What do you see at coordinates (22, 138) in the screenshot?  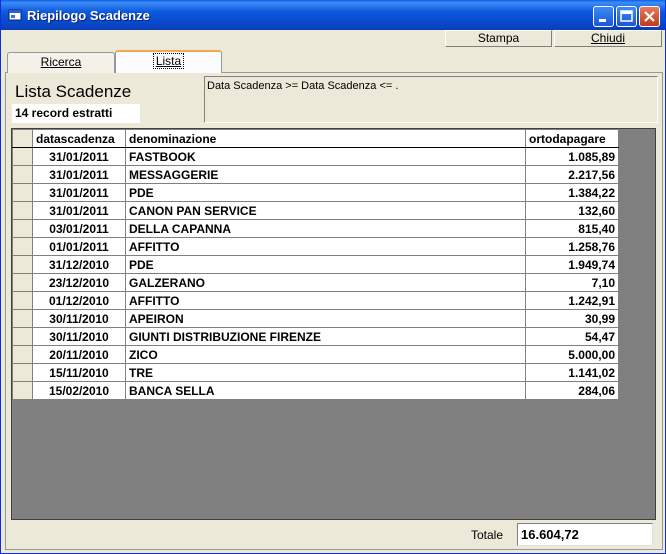 I see `row-selector-header` at bounding box center [22, 138].